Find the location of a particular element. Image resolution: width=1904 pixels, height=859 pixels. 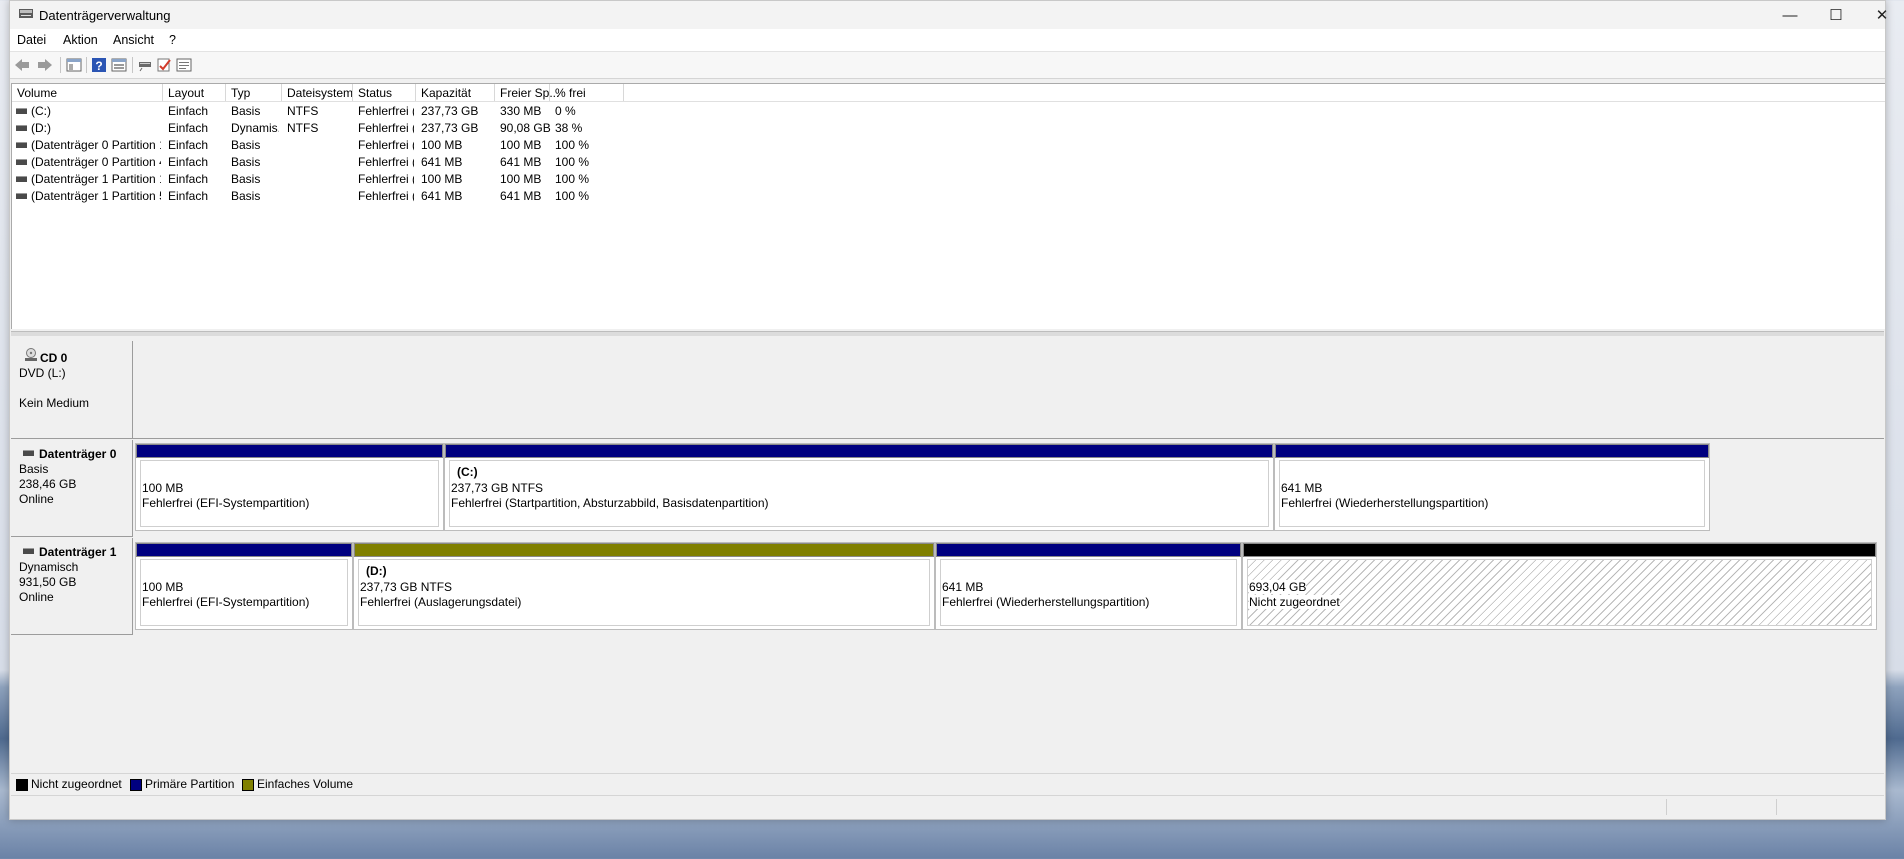

disk0-state: Online is located at coordinates (36, 499).